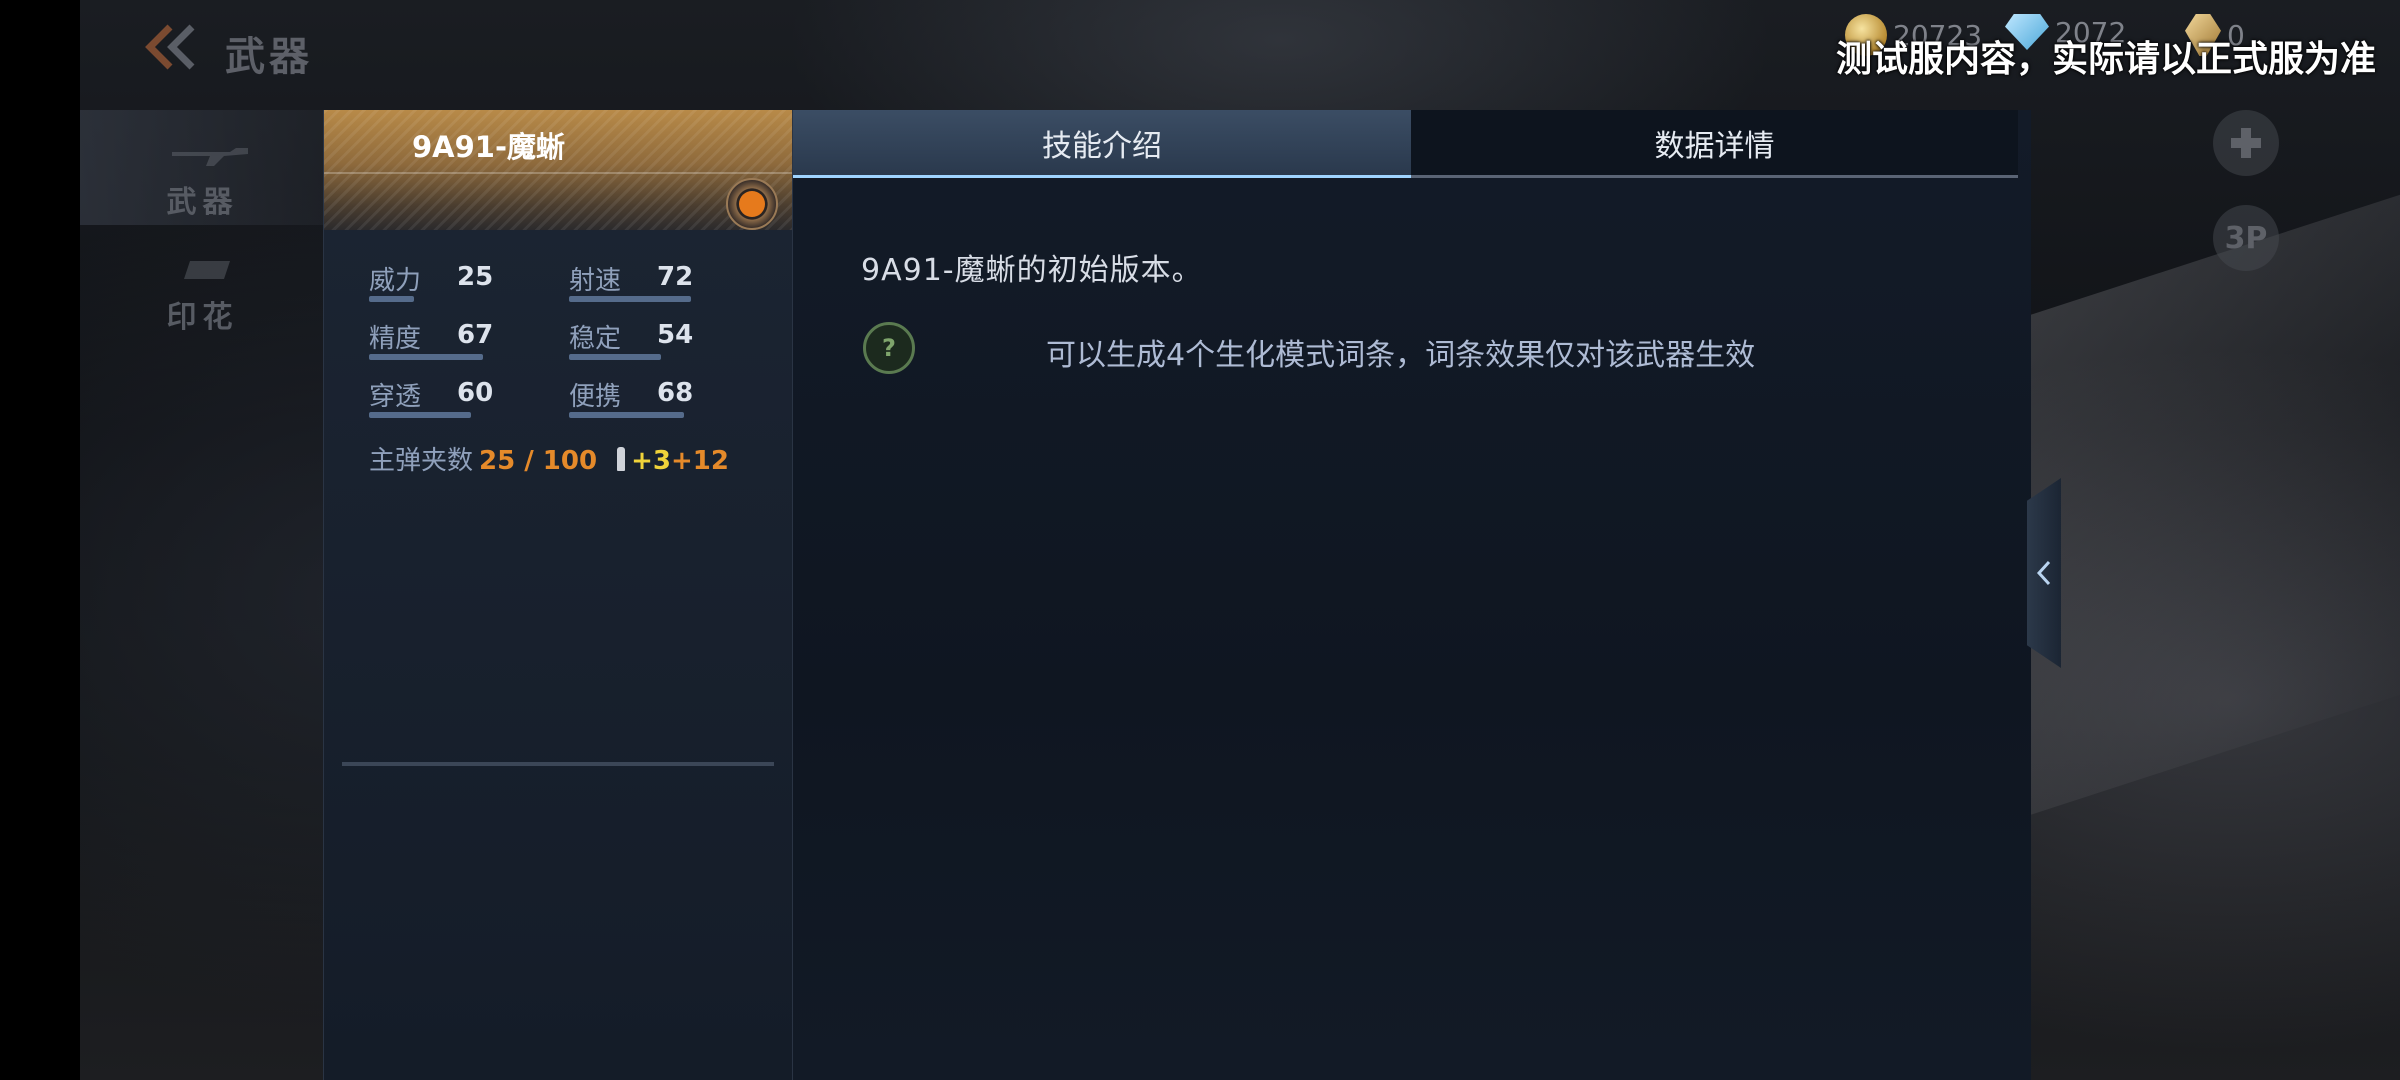  What do you see at coordinates (675, 335) in the screenshot?
I see `stat-value: 54` at bounding box center [675, 335].